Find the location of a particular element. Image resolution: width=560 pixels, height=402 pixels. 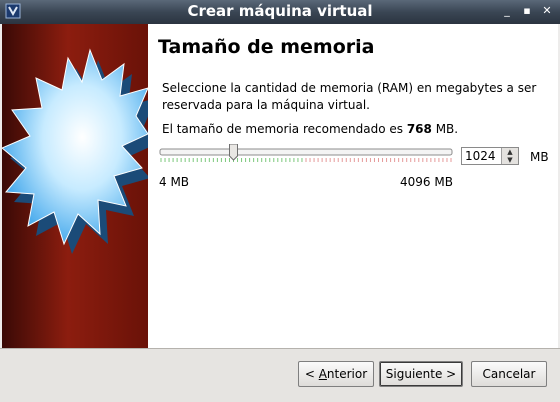

cancel-button: Cancelar is located at coordinates (509, 374).